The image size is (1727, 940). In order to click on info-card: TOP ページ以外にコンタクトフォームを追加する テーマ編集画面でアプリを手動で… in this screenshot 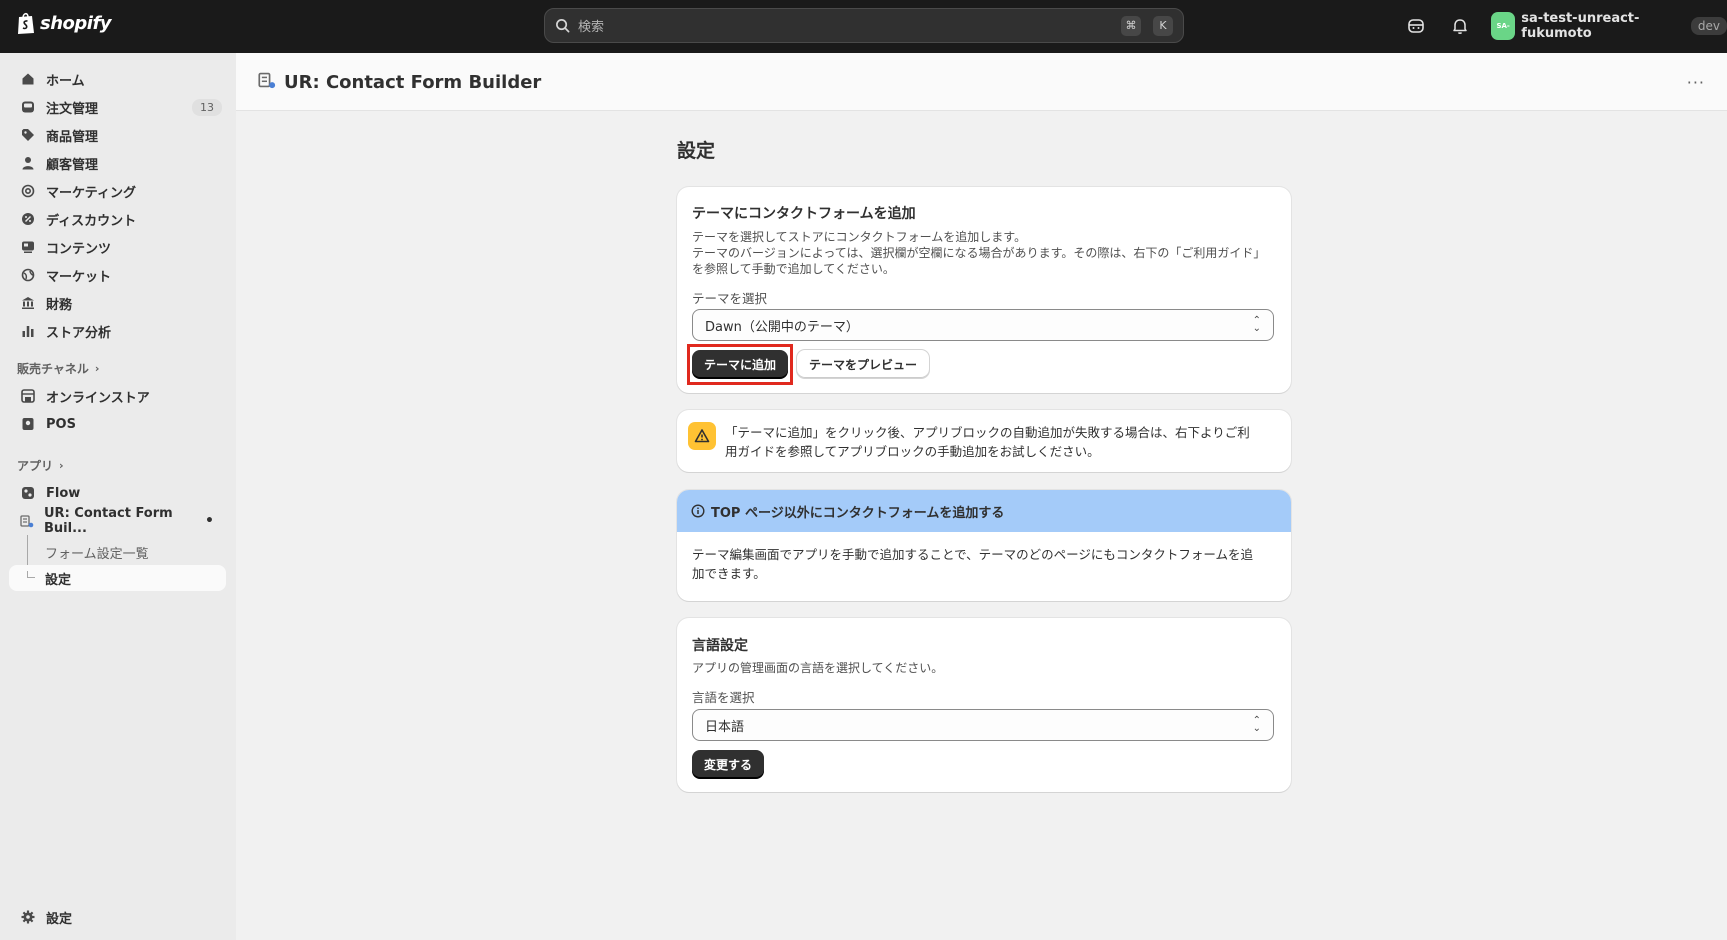, I will do `click(984, 545)`.